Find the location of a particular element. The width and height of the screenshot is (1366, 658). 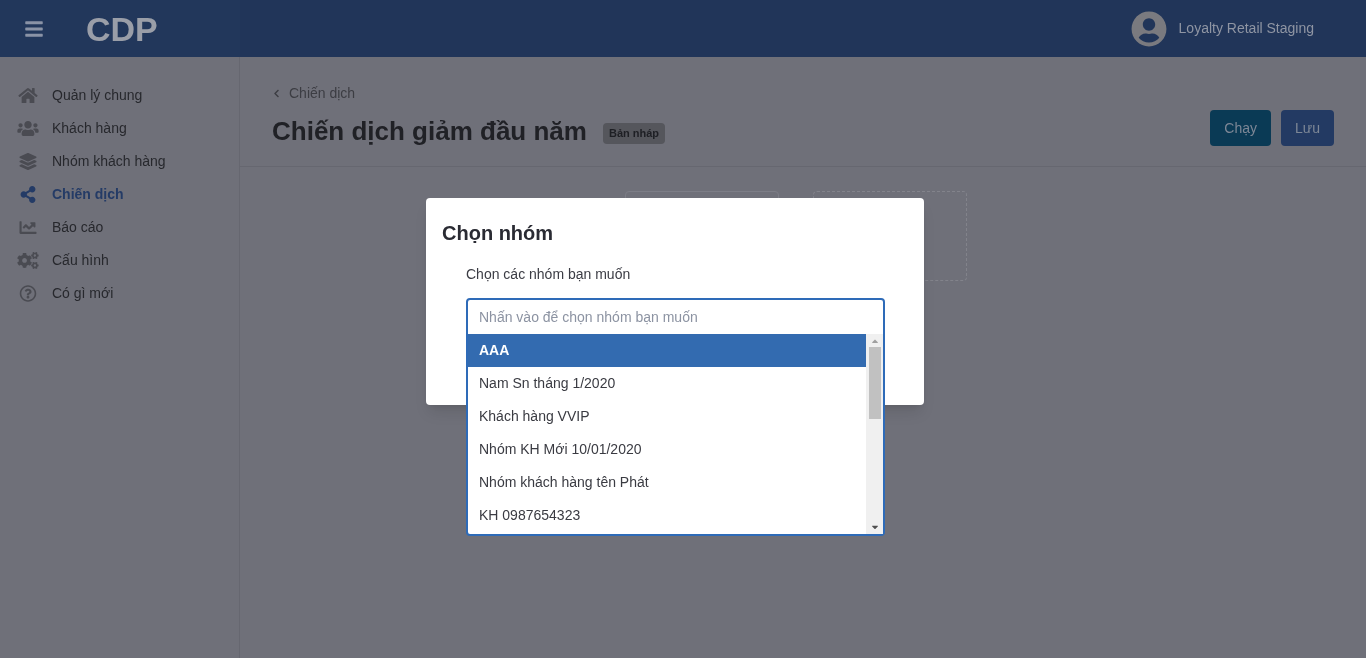

field-label: Chọn các nhóm bạn muốn is located at coordinates (548, 274).